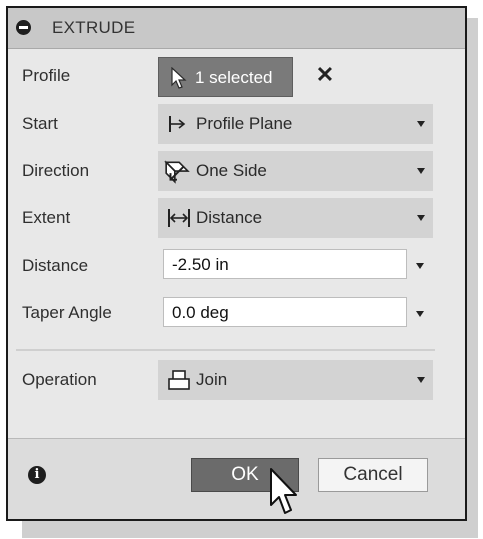  Describe the element at coordinates (295, 171) in the screenshot. I see `direction-dropdown: One Side` at that location.